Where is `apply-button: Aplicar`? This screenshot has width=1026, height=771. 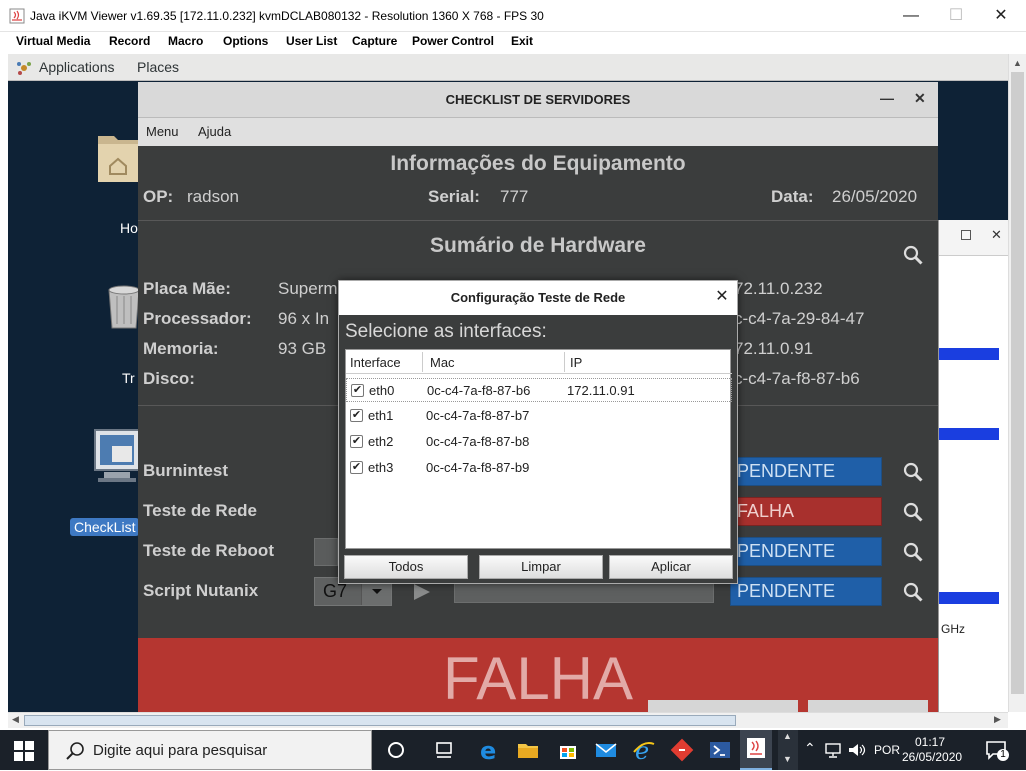
apply-button: Aplicar is located at coordinates (671, 567).